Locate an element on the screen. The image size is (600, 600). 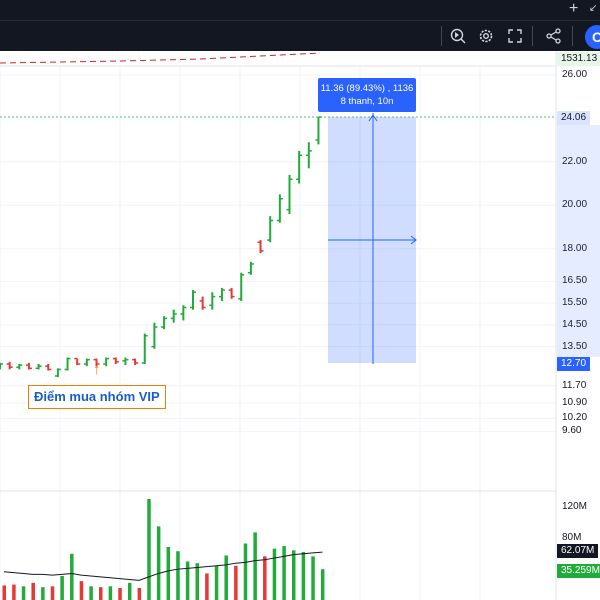
tab-divider is located at coordinates (300, 20).